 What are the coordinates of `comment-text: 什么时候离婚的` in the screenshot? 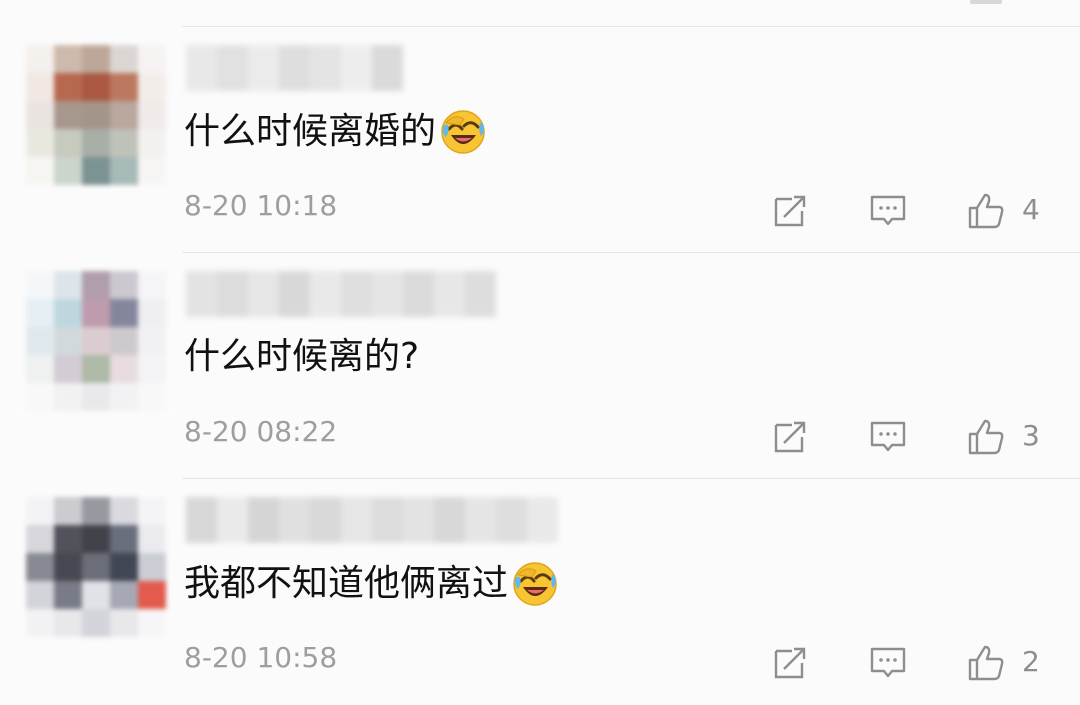 It's located at (335, 132).